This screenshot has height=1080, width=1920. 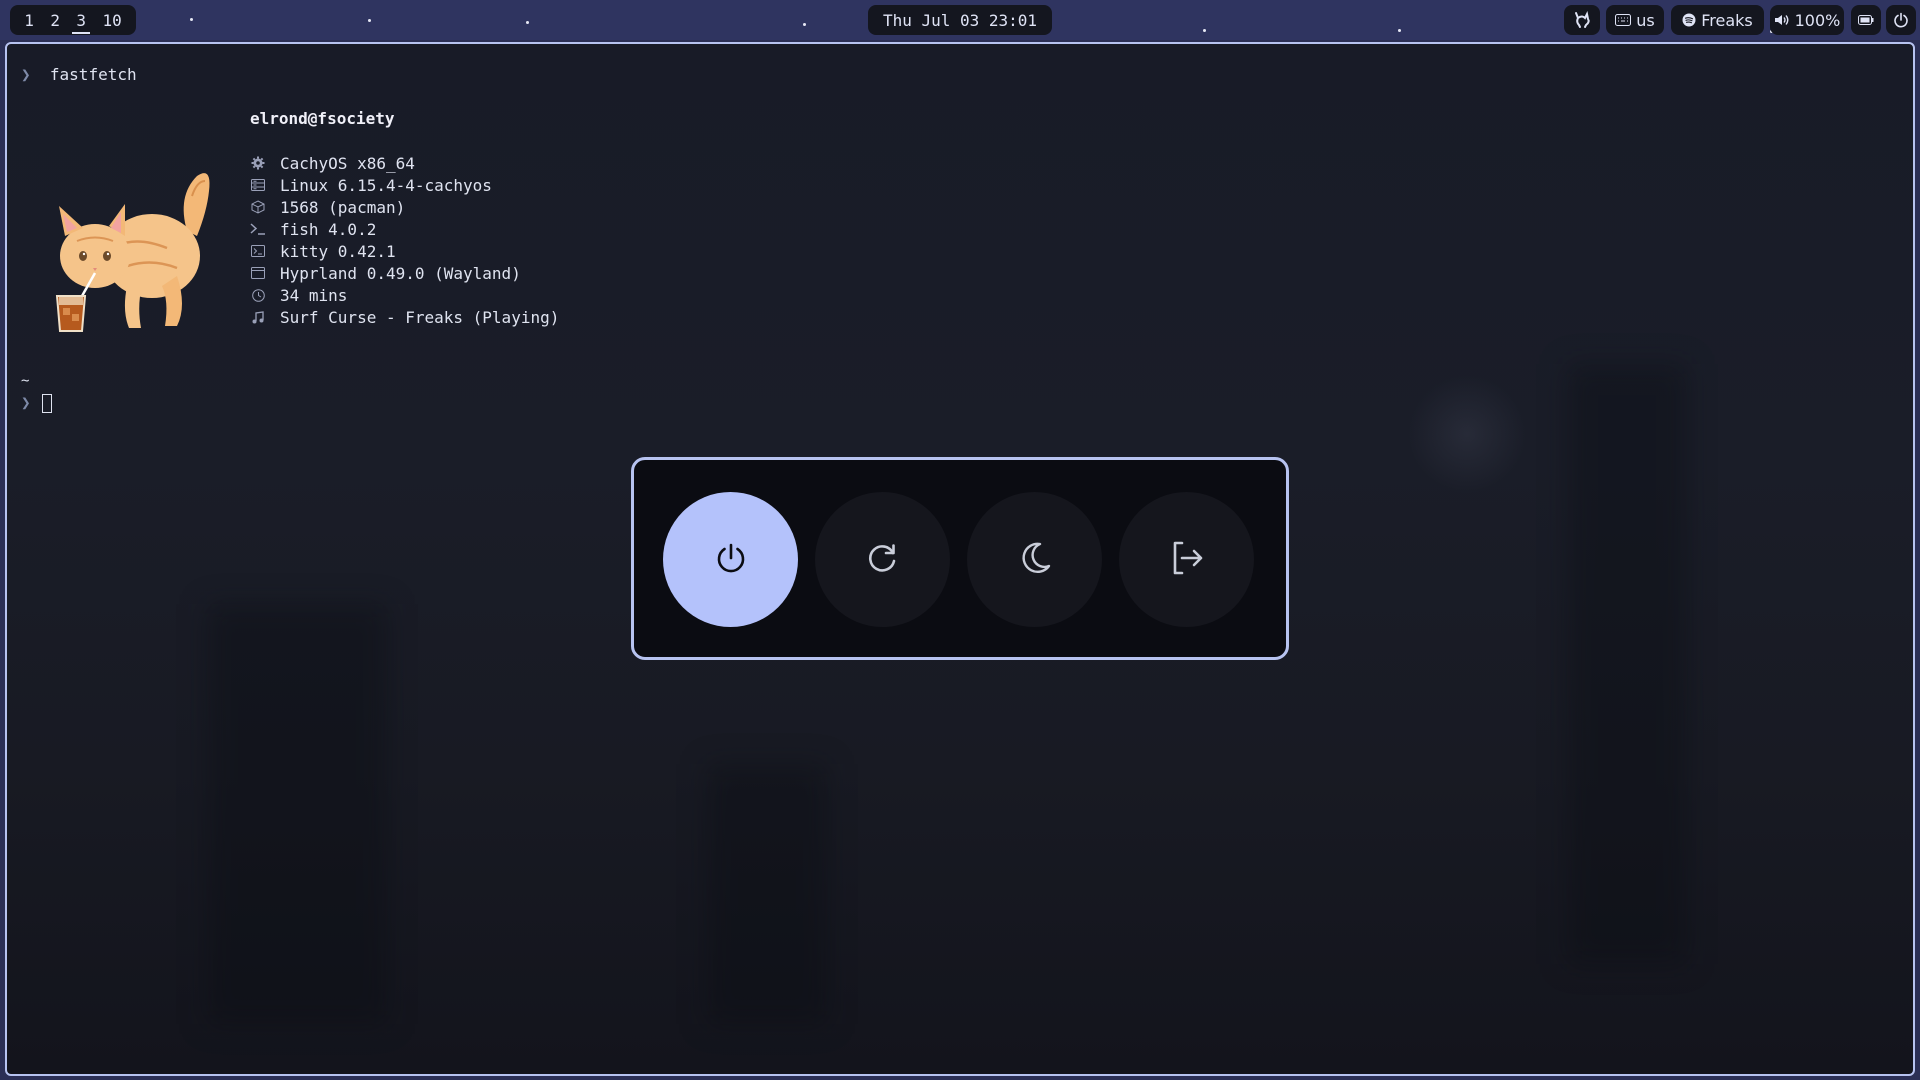 I want to click on package-icon, so click(x=258, y=207).